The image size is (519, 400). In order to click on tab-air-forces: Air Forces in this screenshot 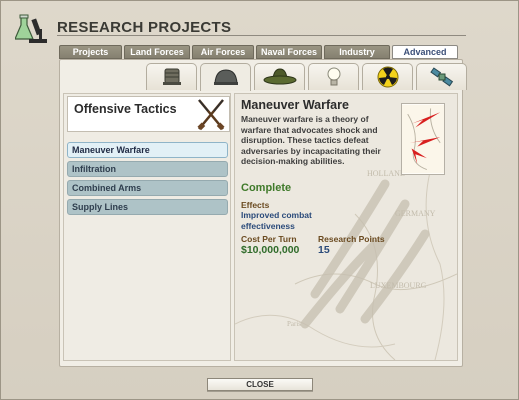, I will do `click(223, 52)`.